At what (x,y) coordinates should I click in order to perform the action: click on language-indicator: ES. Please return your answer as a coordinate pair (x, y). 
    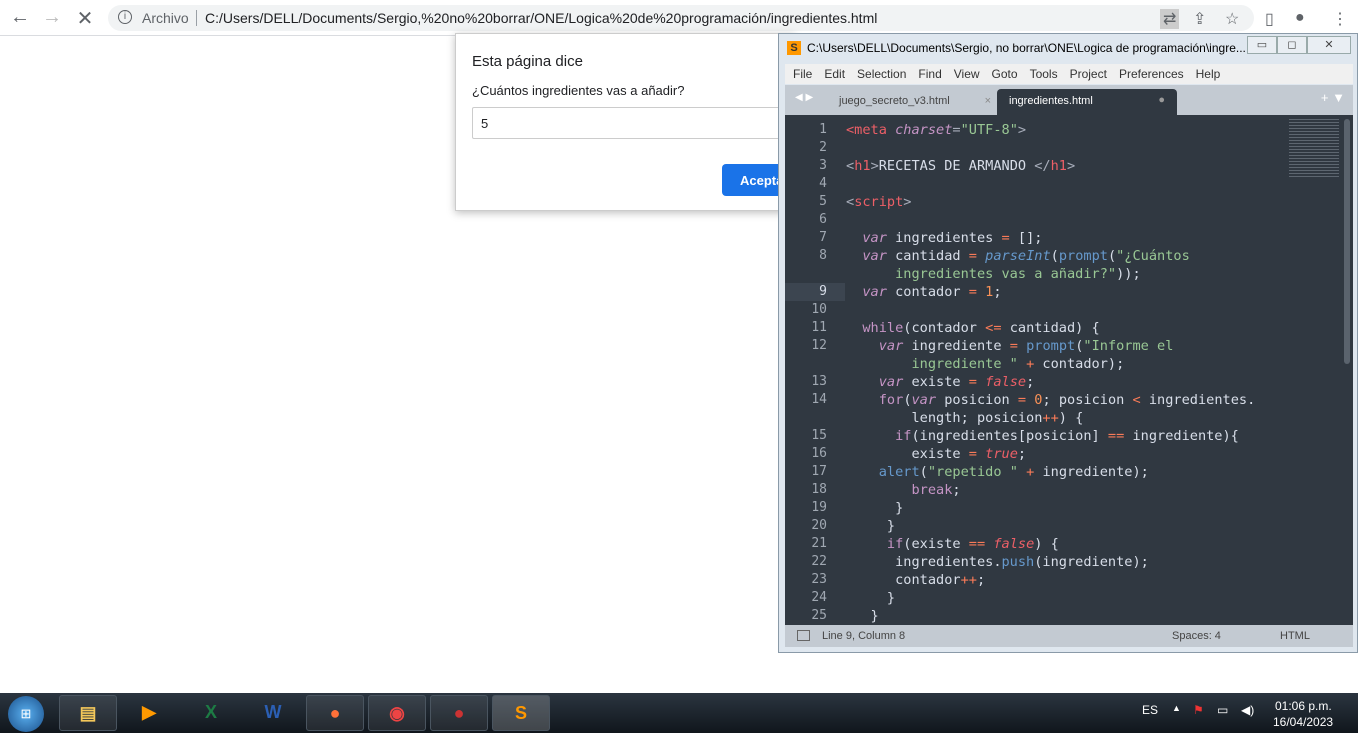
    Looking at the image, I should click on (1150, 710).